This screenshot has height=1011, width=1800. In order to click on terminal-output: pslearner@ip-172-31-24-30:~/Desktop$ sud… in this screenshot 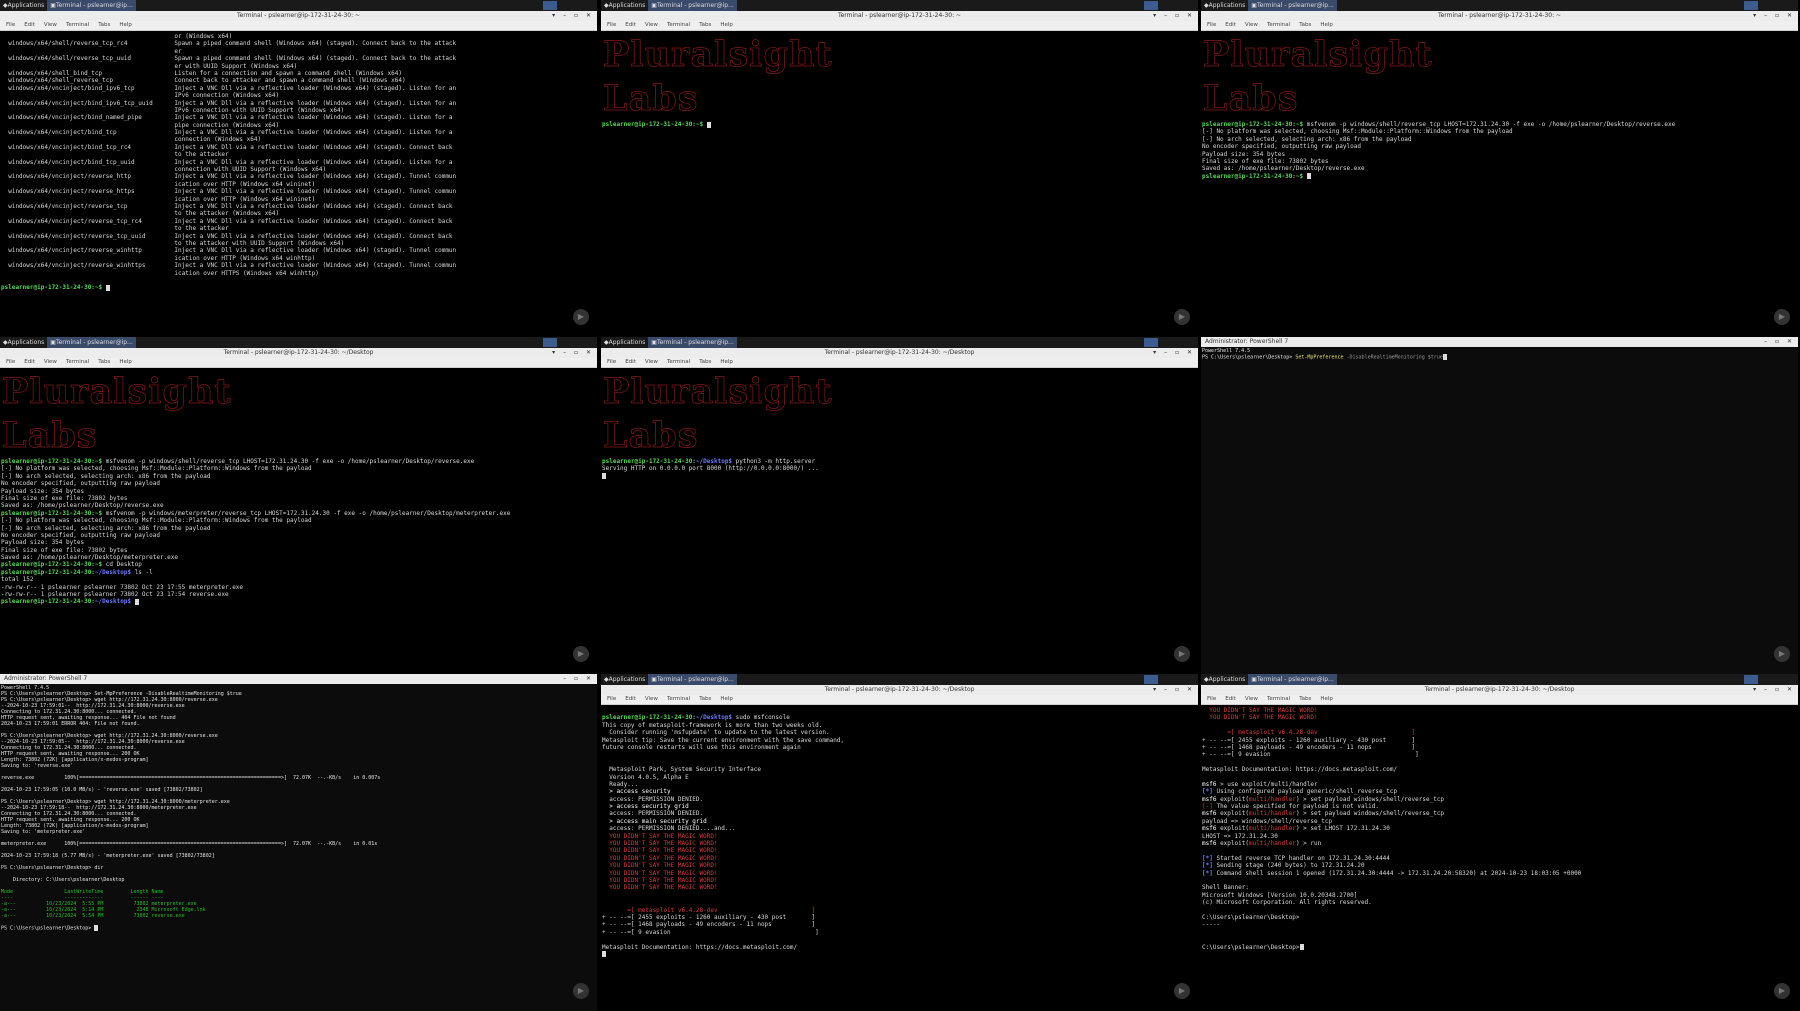, I will do `click(899, 858)`.